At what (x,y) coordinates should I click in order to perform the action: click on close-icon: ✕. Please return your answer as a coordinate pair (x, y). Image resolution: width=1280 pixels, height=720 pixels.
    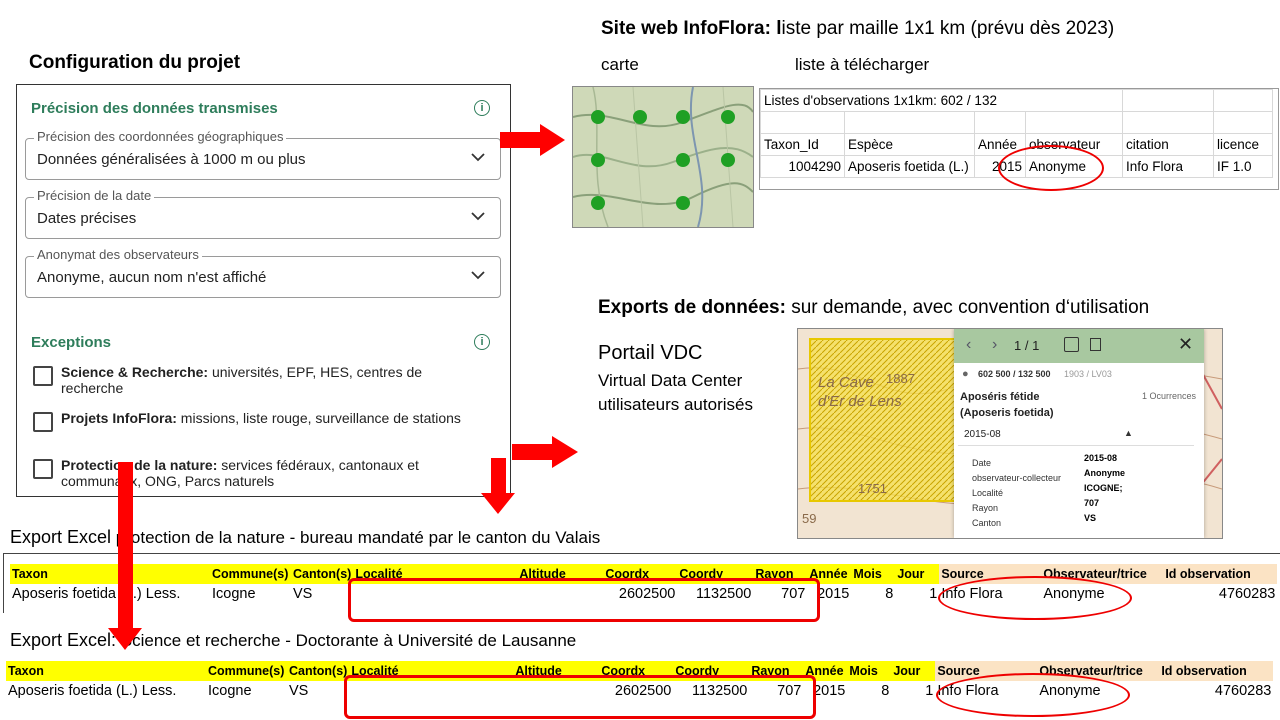
    Looking at the image, I should click on (1185, 344).